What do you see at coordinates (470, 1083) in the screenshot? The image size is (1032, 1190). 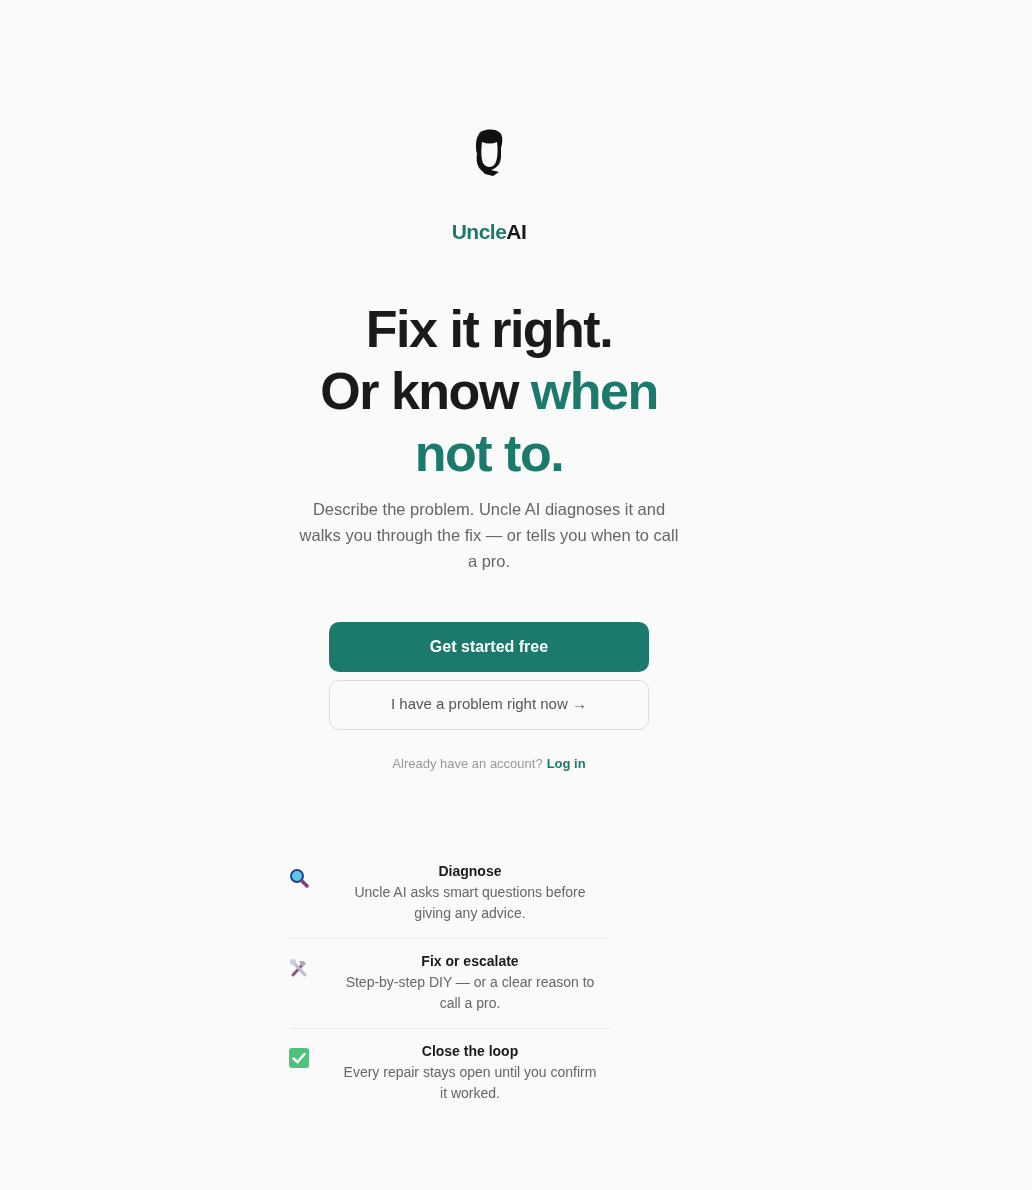 I see `feature-description: Every repair stays open until you confirm it worked.` at bounding box center [470, 1083].